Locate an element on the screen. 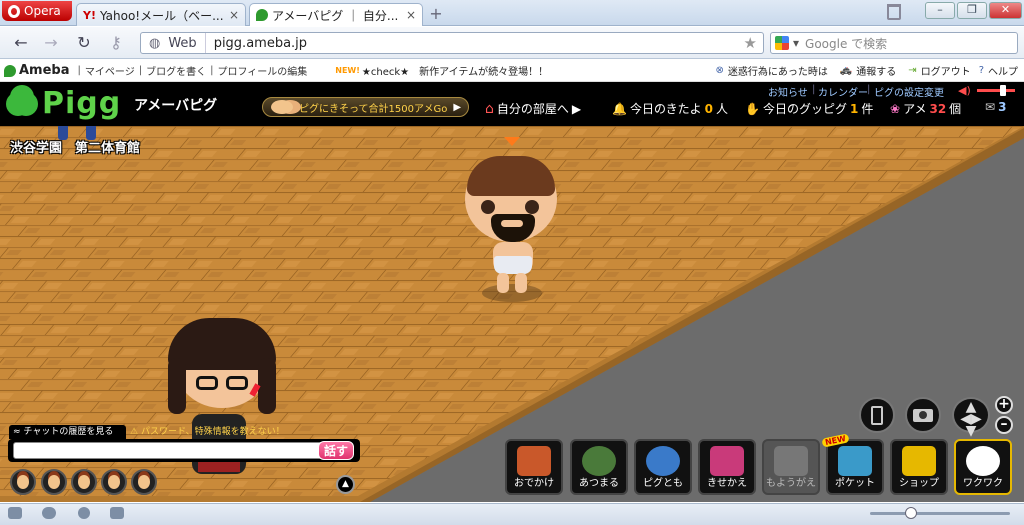 The width and height of the screenshot is (1024, 525). yahoo-favicon-icon: Y! is located at coordinates (89, 15).